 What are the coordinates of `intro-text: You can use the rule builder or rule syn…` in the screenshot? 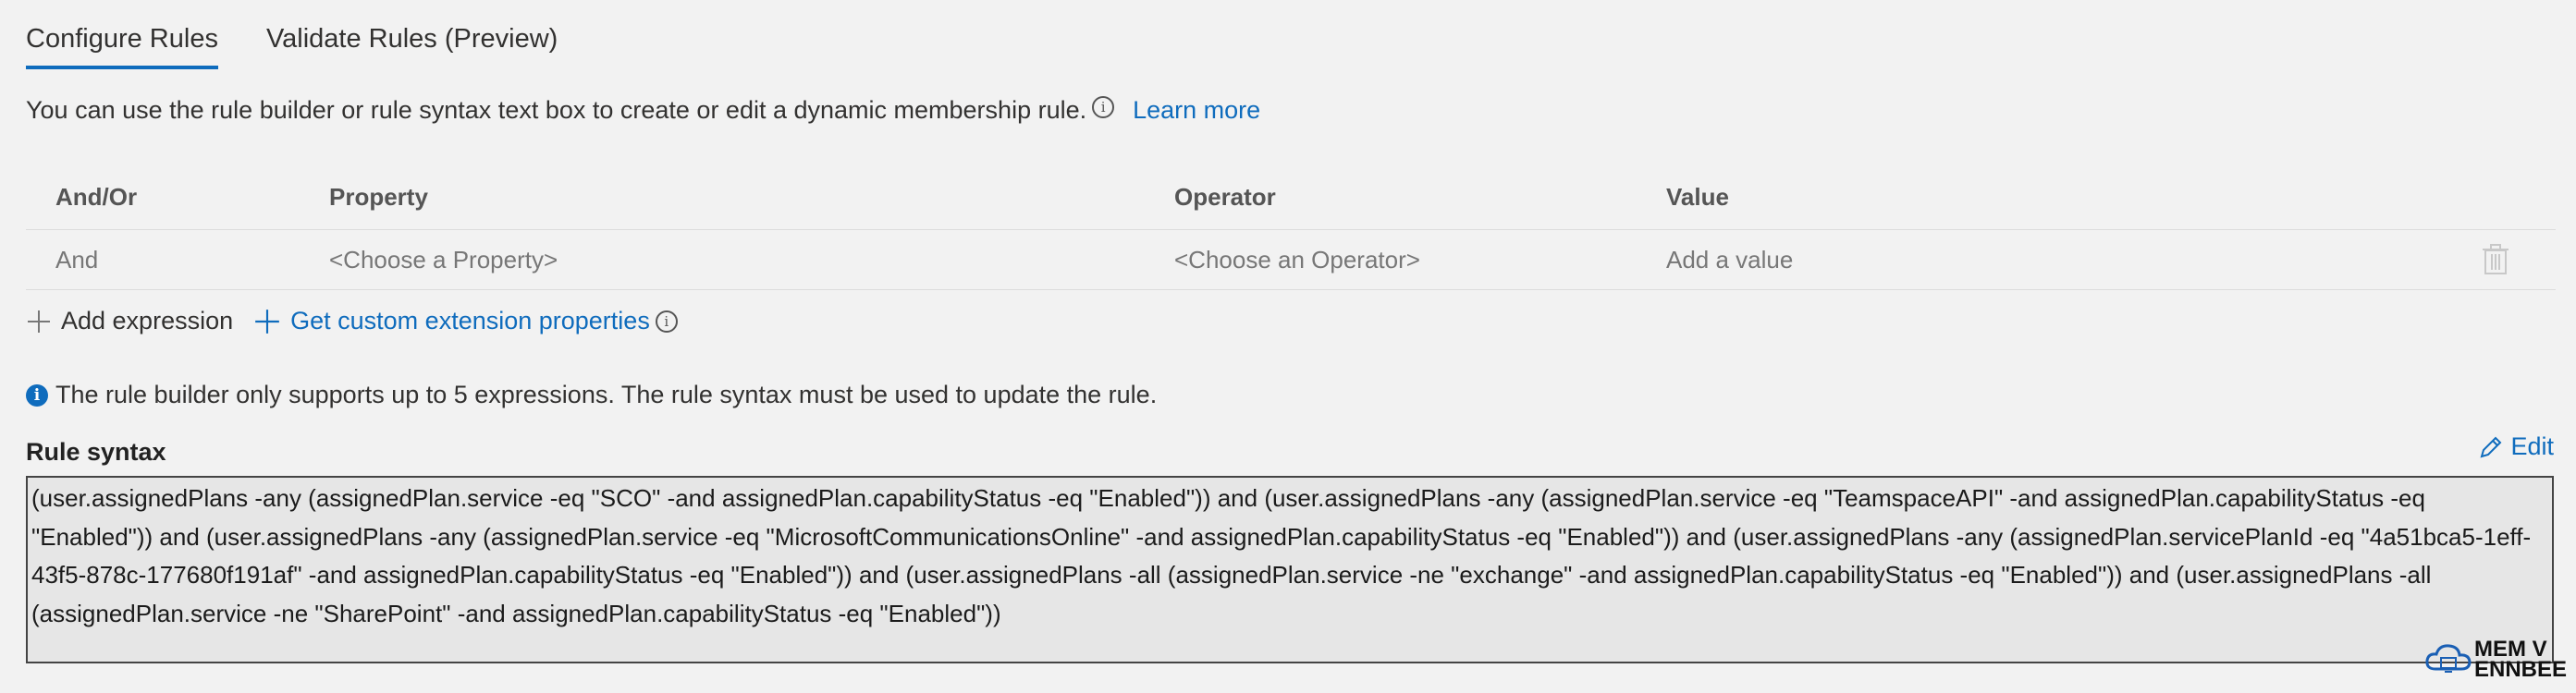 It's located at (556, 110).